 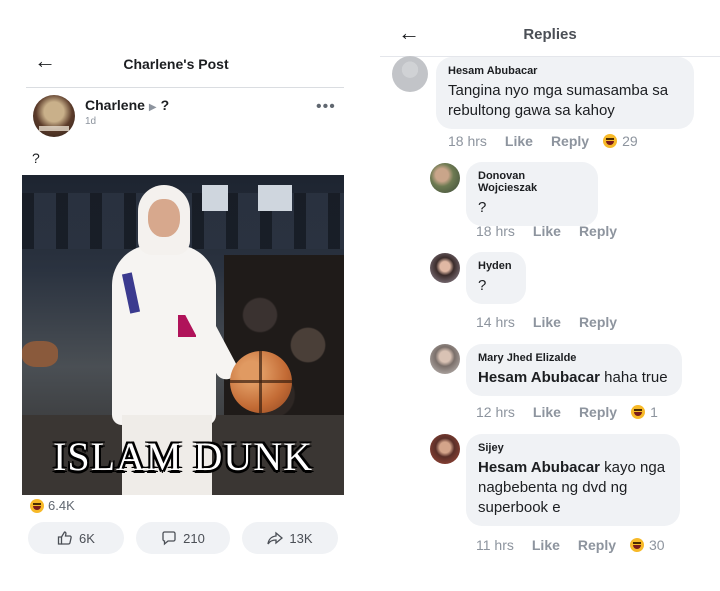 I want to click on commenter-name: Donovan Wojcieszak, so click(x=532, y=182).